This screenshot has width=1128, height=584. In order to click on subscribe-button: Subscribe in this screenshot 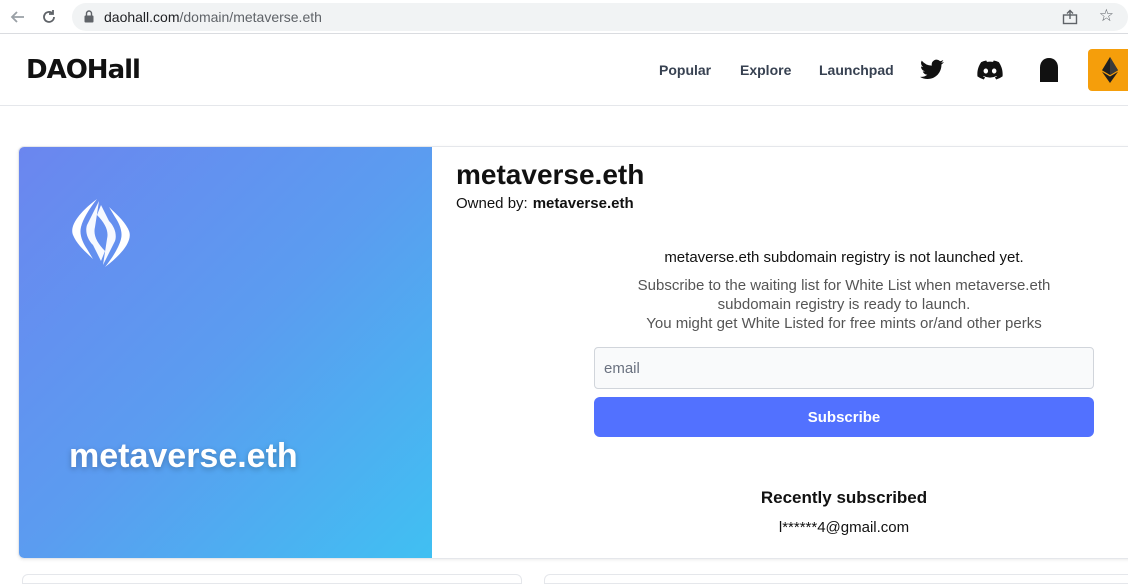, I will do `click(844, 417)`.